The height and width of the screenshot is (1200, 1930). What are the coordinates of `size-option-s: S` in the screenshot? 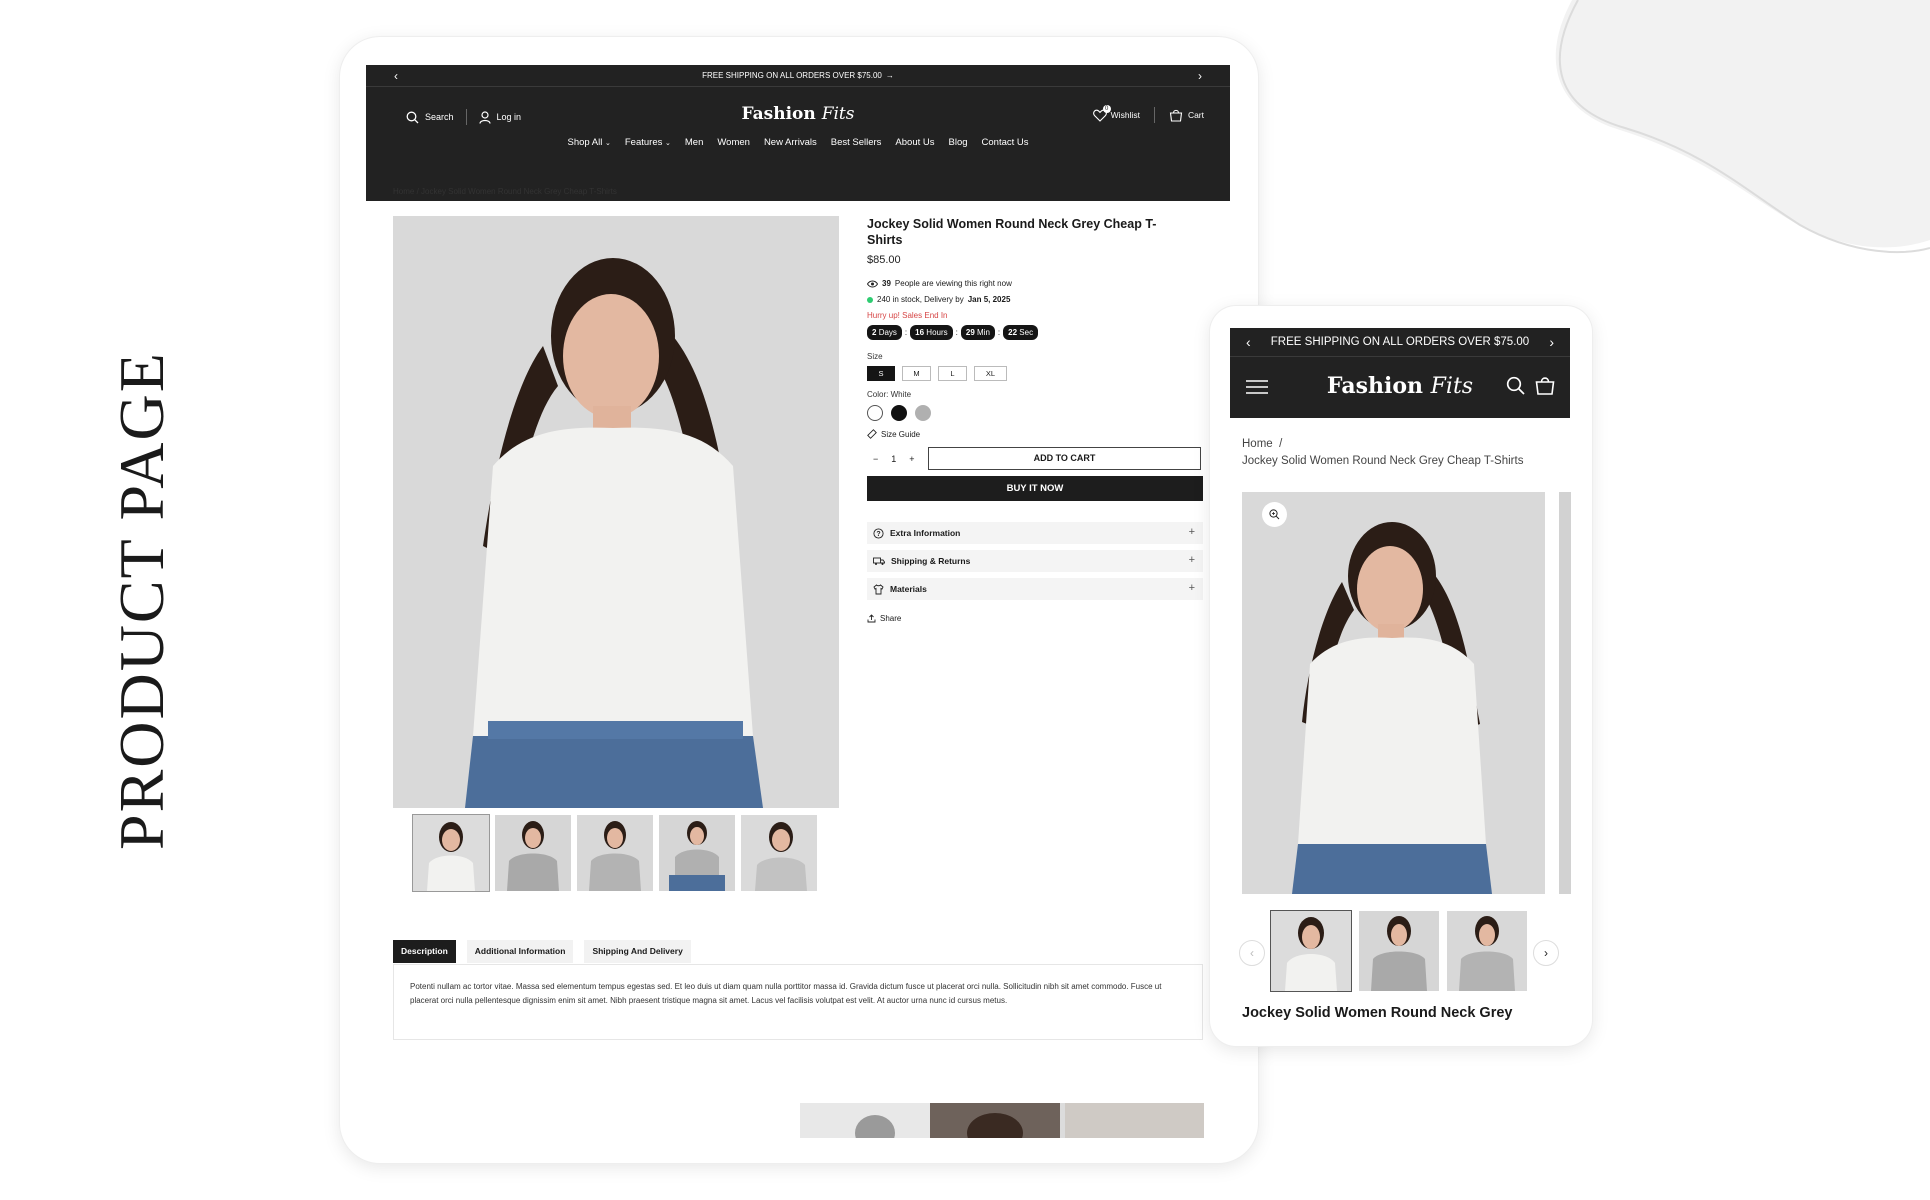 It's located at (881, 373).